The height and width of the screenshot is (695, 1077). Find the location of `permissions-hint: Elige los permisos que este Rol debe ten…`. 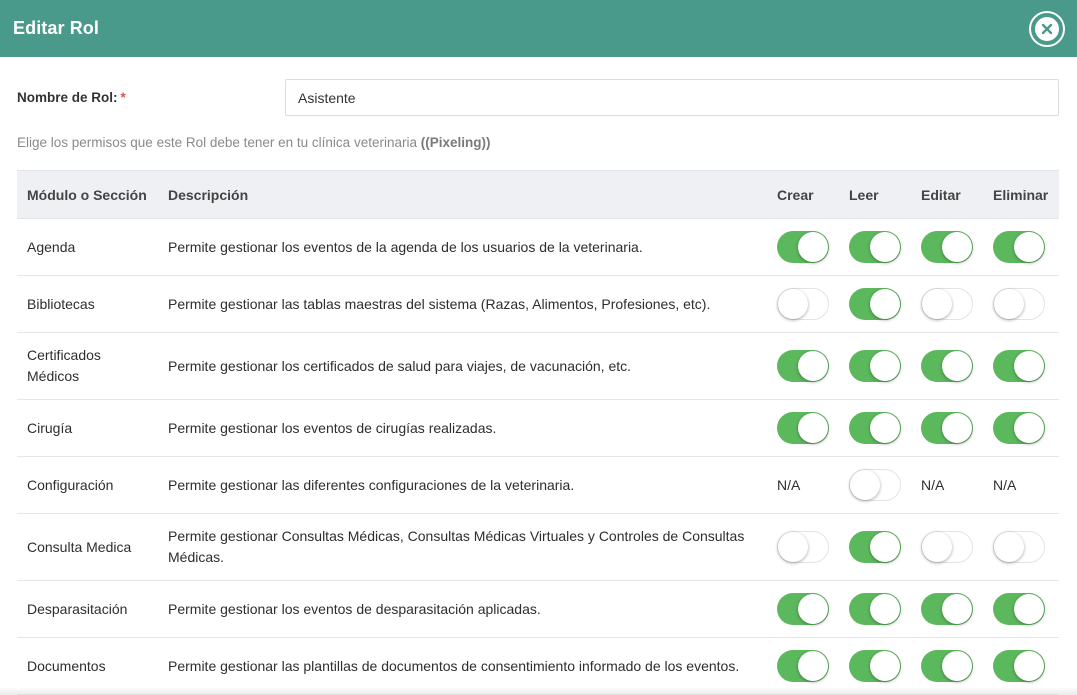

permissions-hint: Elige los permisos que este Rol debe ten… is located at coordinates (254, 142).